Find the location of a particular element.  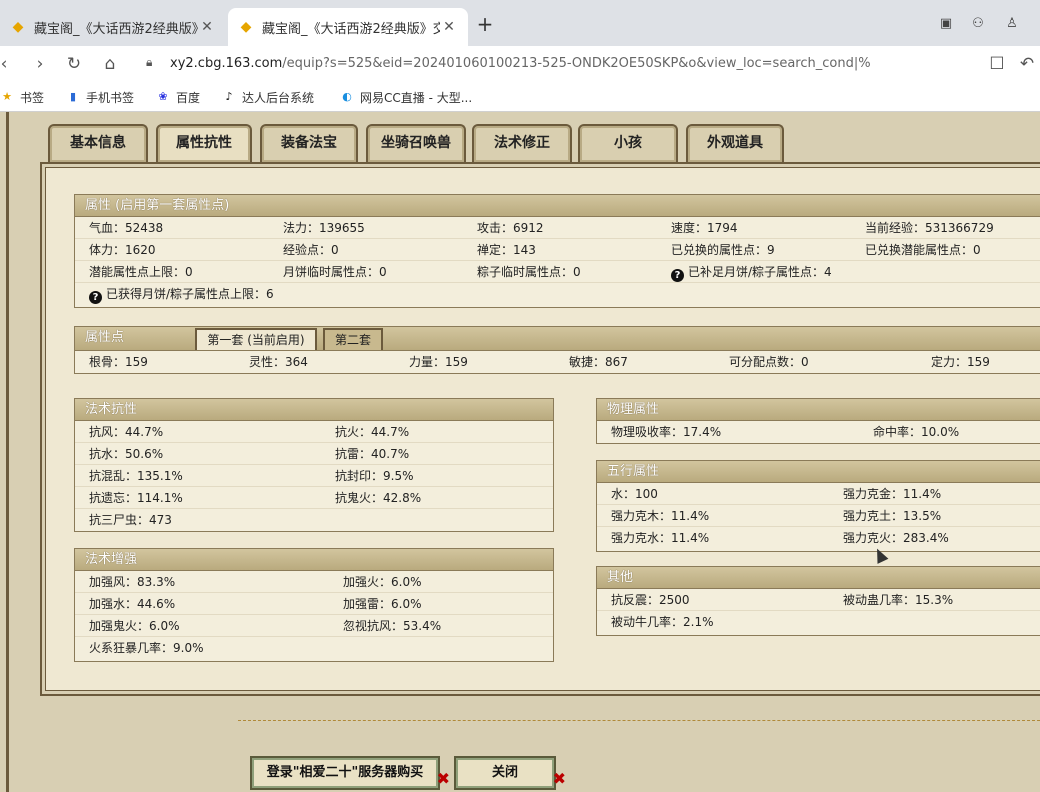

new-tab-button: + is located at coordinates (485, 25).